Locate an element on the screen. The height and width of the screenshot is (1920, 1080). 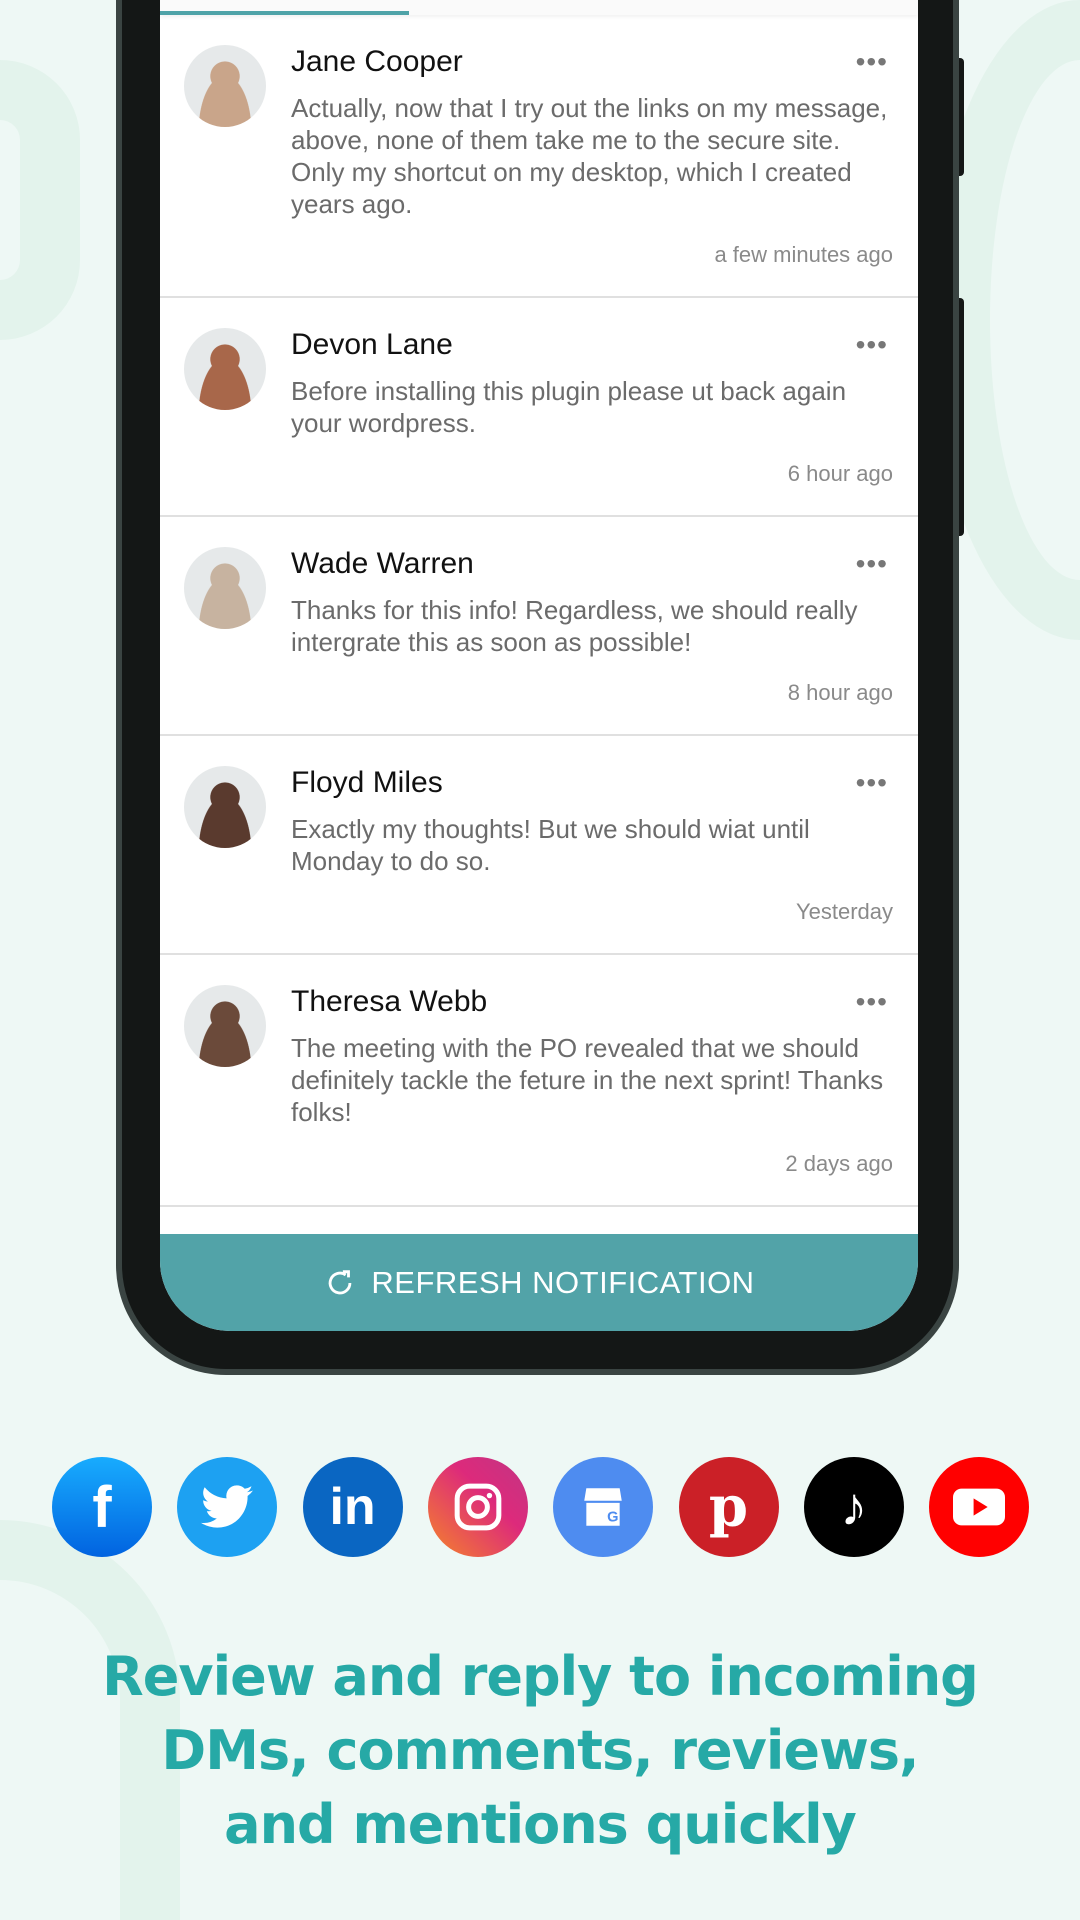
tiktok-icon: ♪ is located at coordinates (853, 1507).